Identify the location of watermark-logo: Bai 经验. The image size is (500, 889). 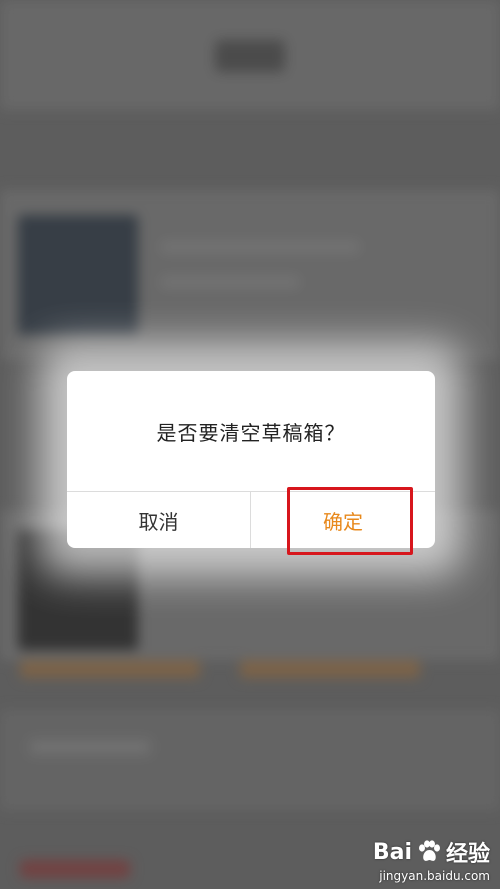
(431, 852).